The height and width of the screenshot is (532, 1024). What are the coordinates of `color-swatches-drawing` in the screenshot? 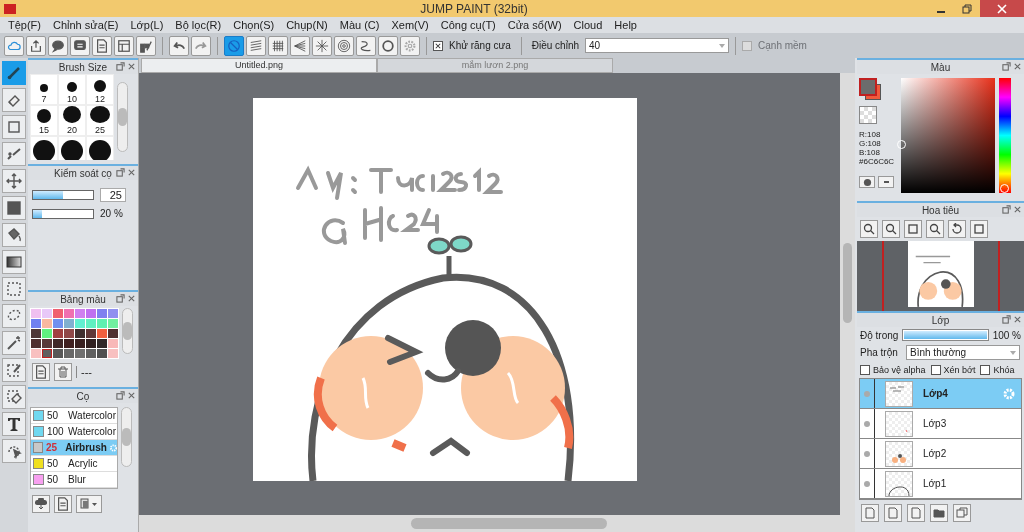 It's located at (870, 89).